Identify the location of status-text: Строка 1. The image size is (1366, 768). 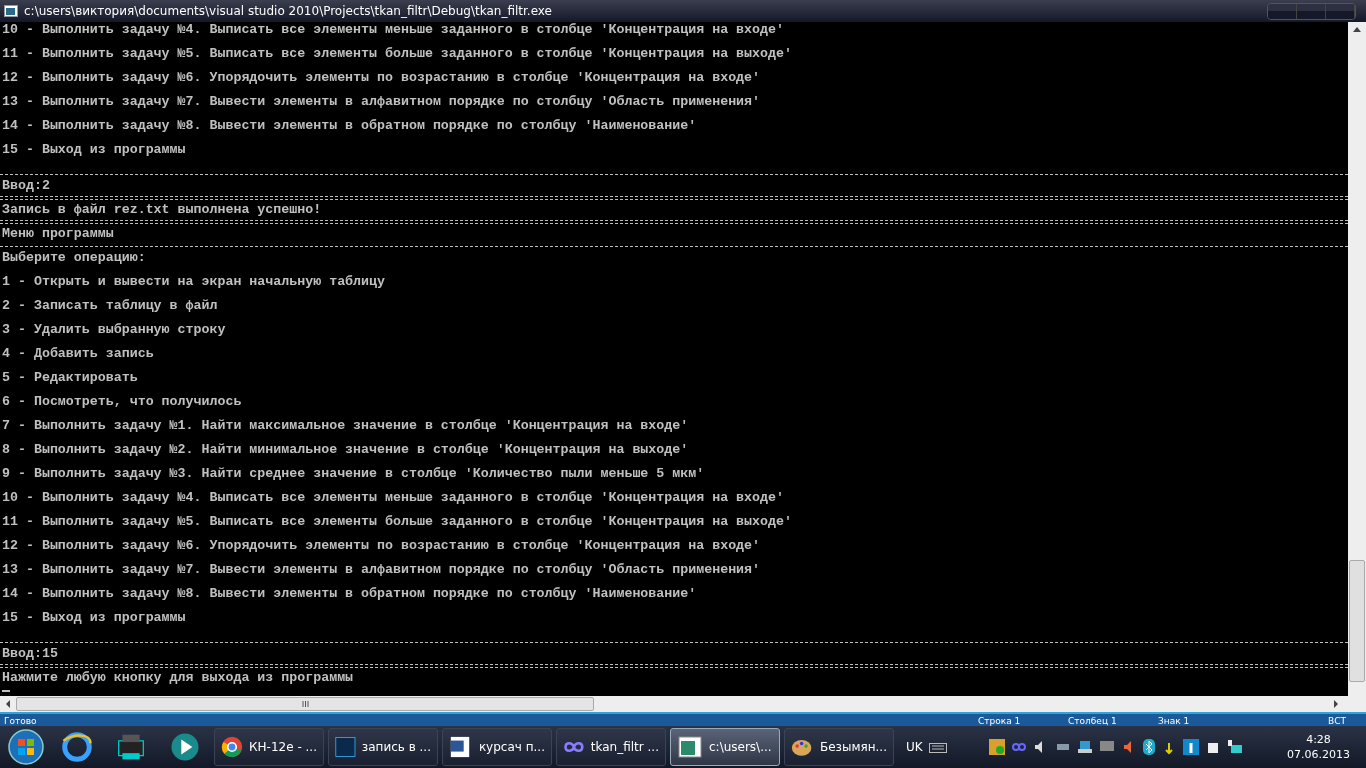
(1000, 721).